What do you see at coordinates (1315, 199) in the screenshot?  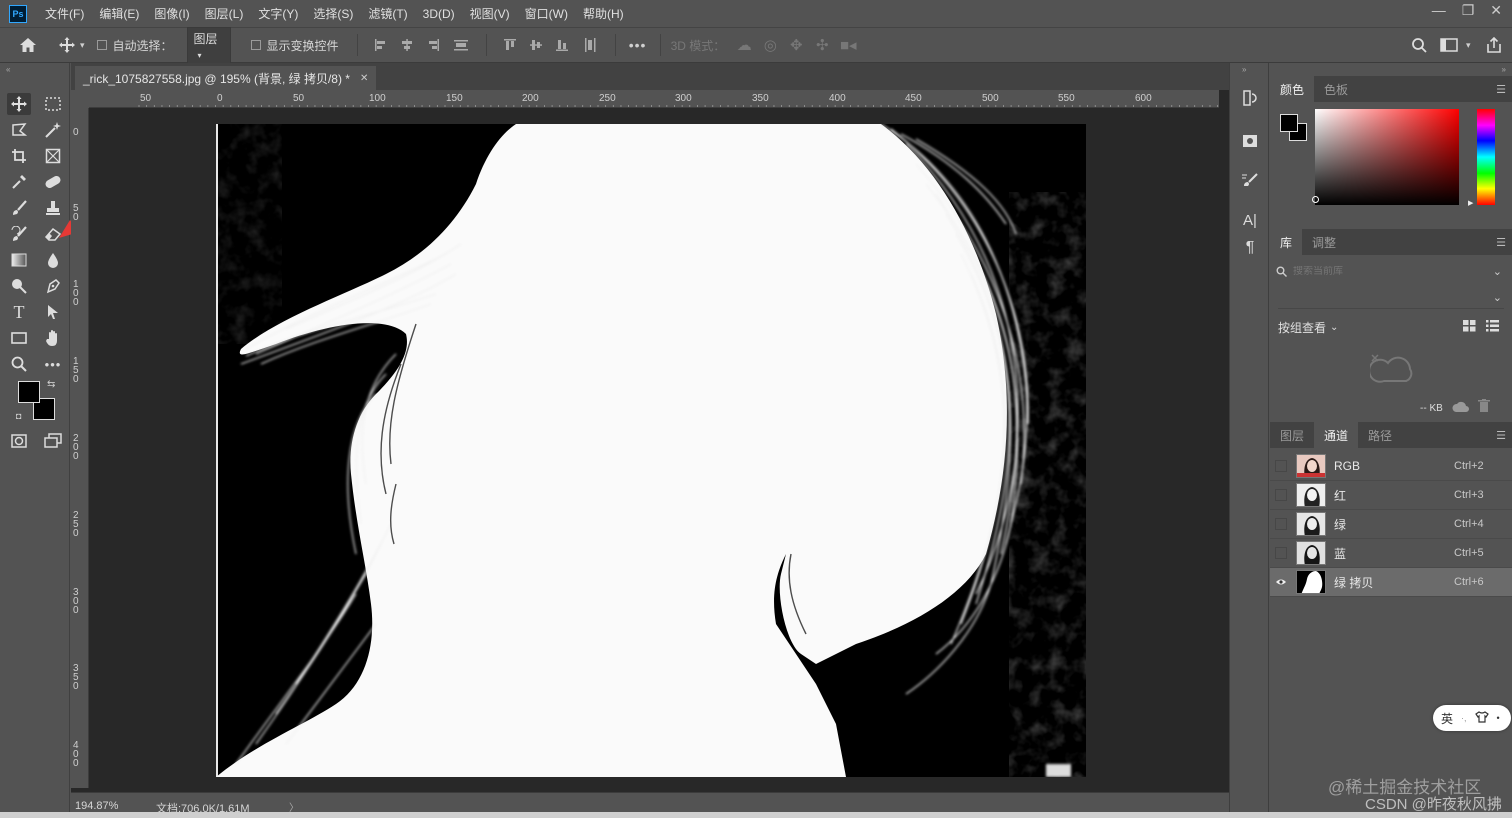 I see `color-picker-handle` at bounding box center [1315, 199].